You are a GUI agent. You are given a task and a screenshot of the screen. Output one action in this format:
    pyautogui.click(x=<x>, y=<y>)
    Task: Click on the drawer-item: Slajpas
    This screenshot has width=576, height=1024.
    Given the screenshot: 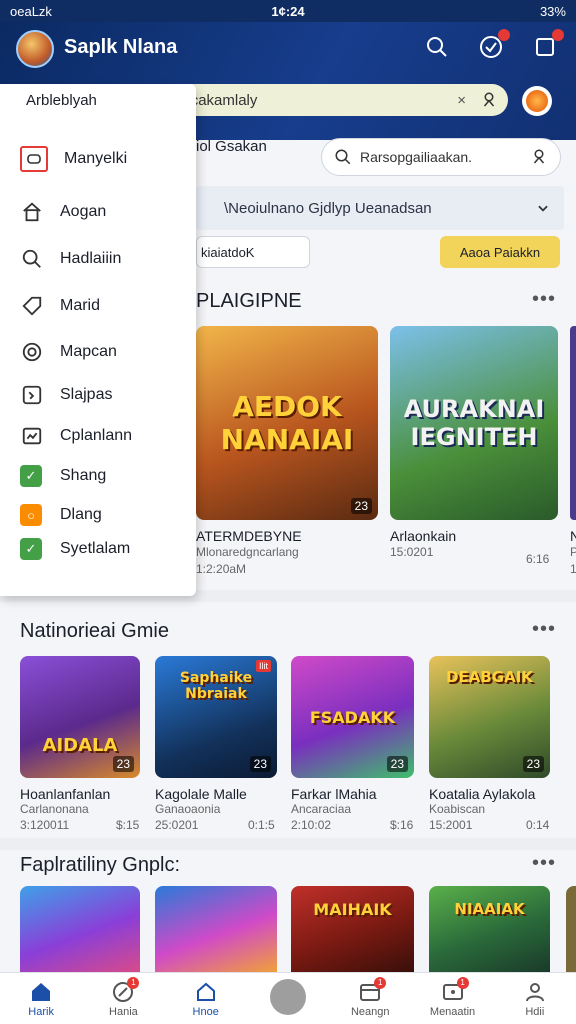 What is the action you would take?
    pyautogui.click(x=66, y=395)
    